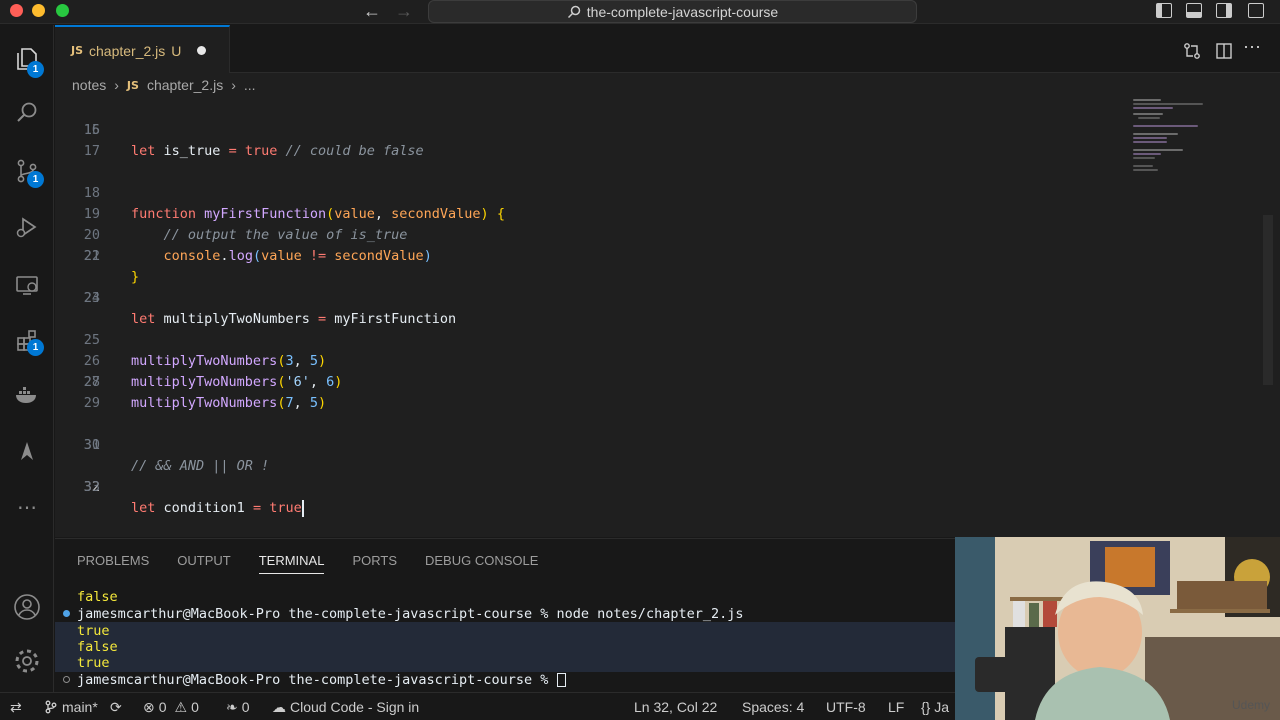  I want to click on remote-explorer-icon, so click(27, 285).